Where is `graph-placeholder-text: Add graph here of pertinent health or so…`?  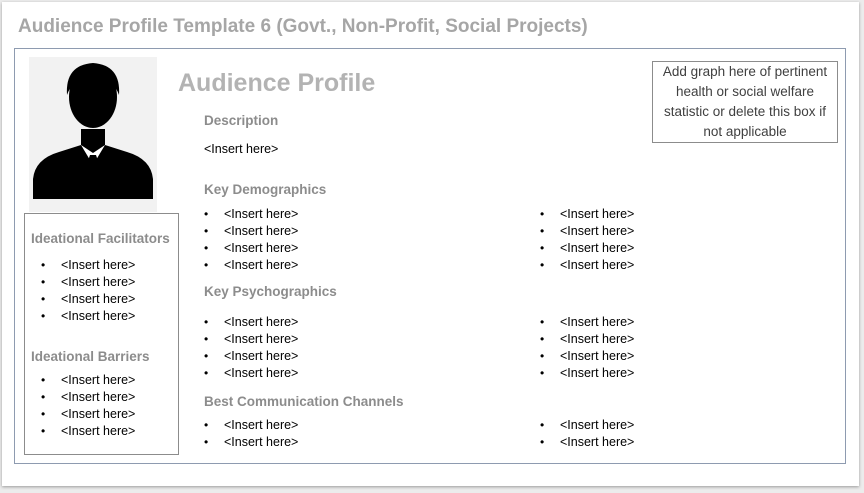
graph-placeholder-text: Add graph here of pertinent health or so… is located at coordinates (745, 101).